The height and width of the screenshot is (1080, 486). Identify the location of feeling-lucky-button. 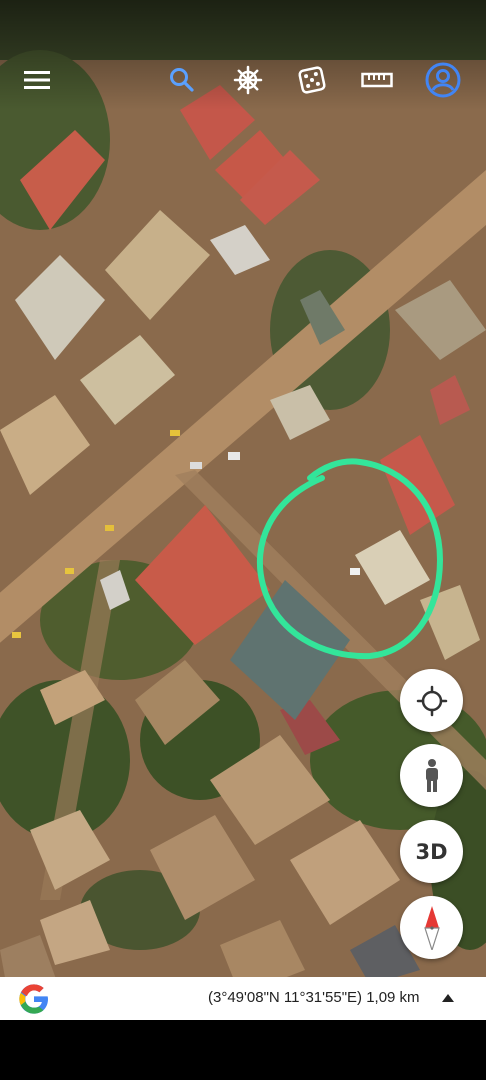
(312, 80).